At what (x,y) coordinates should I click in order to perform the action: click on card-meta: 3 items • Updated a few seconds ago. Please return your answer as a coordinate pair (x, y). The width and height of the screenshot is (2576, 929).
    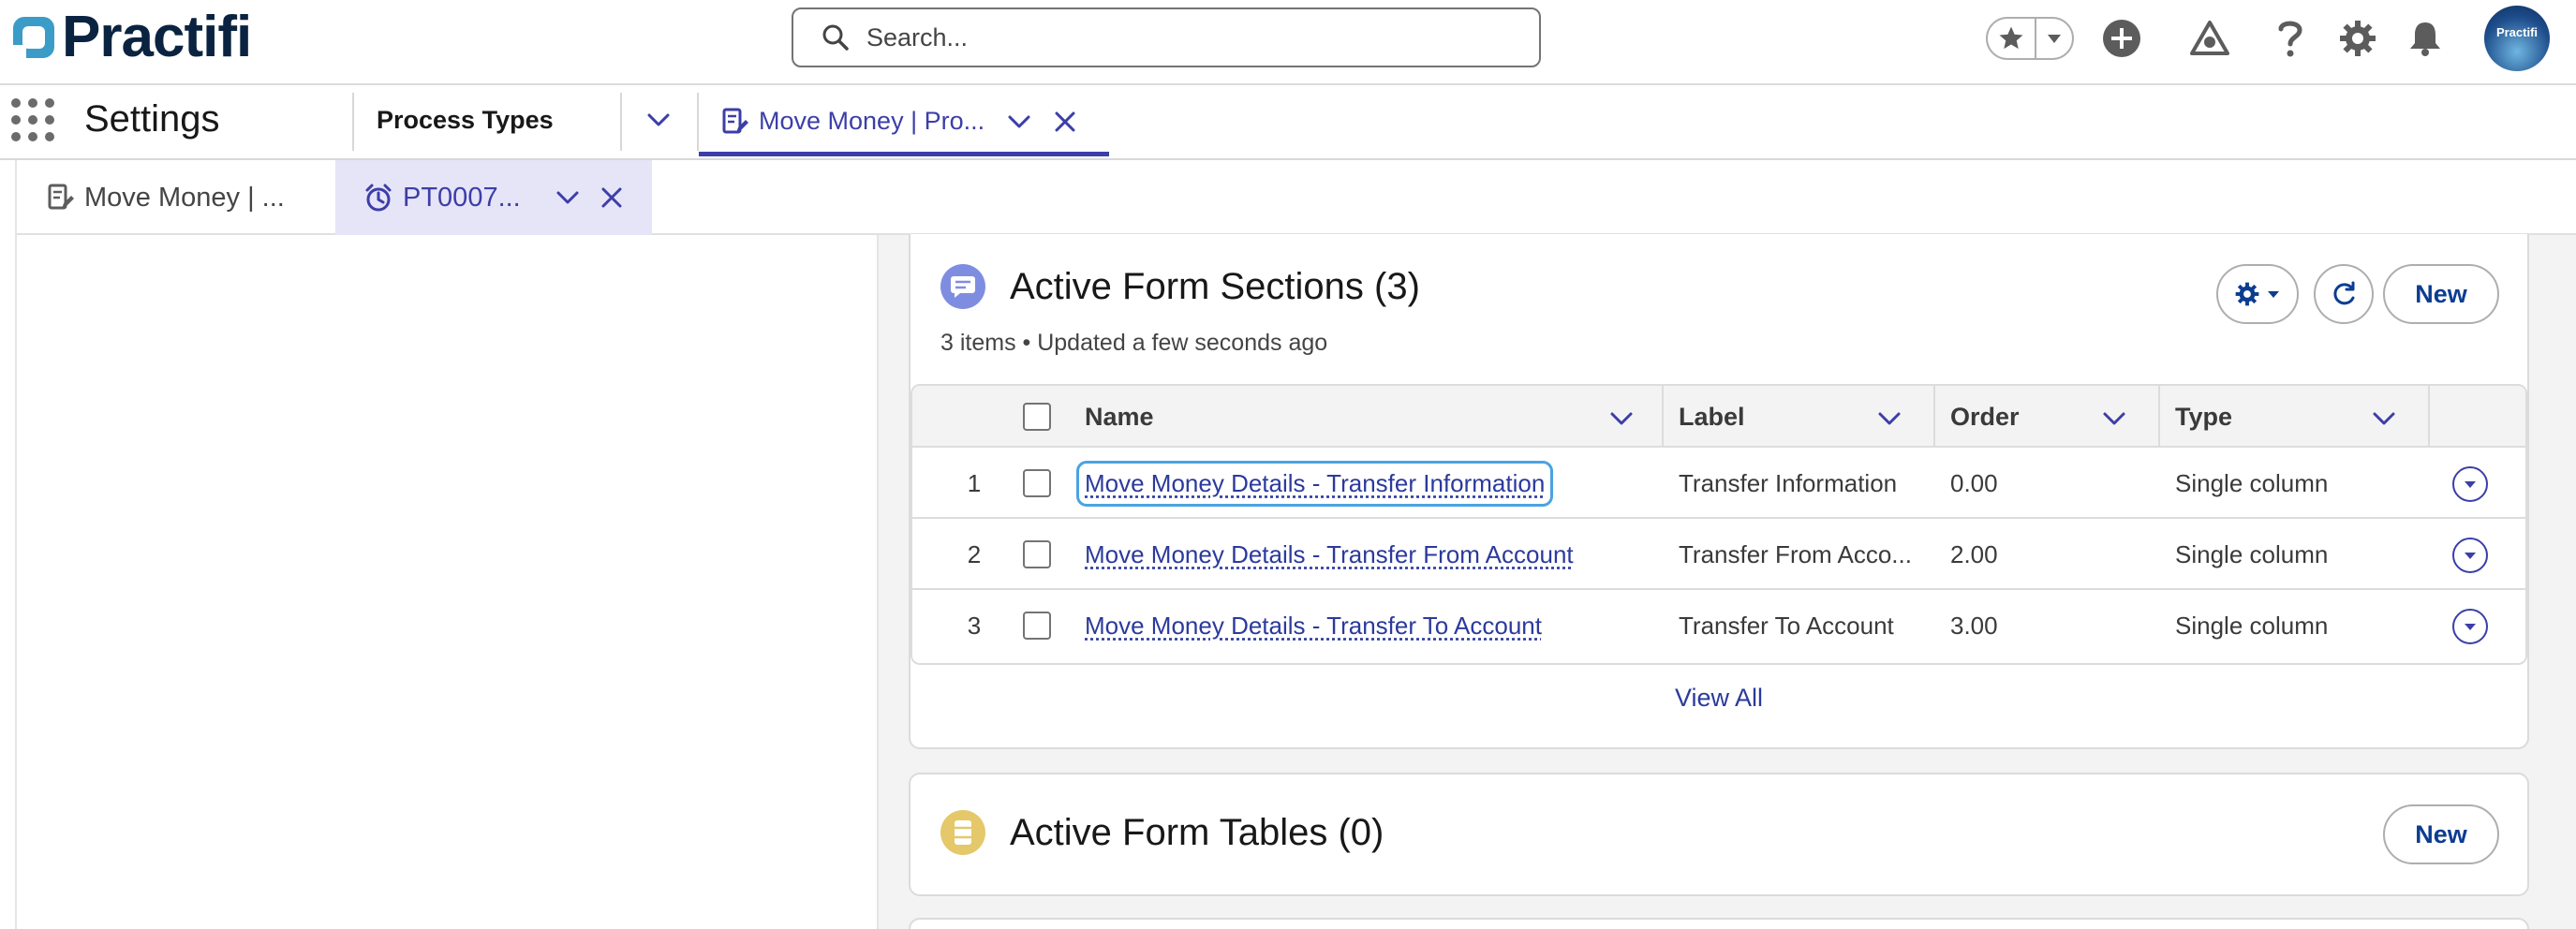
    Looking at the image, I should click on (1134, 343).